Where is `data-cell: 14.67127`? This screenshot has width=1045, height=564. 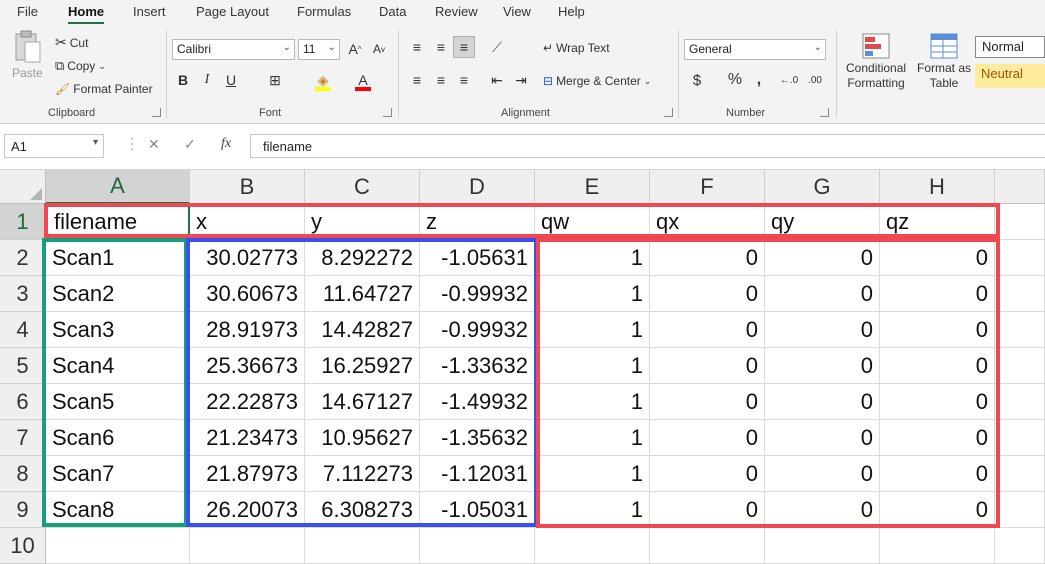
data-cell: 14.67127 is located at coordinates (362, 402).